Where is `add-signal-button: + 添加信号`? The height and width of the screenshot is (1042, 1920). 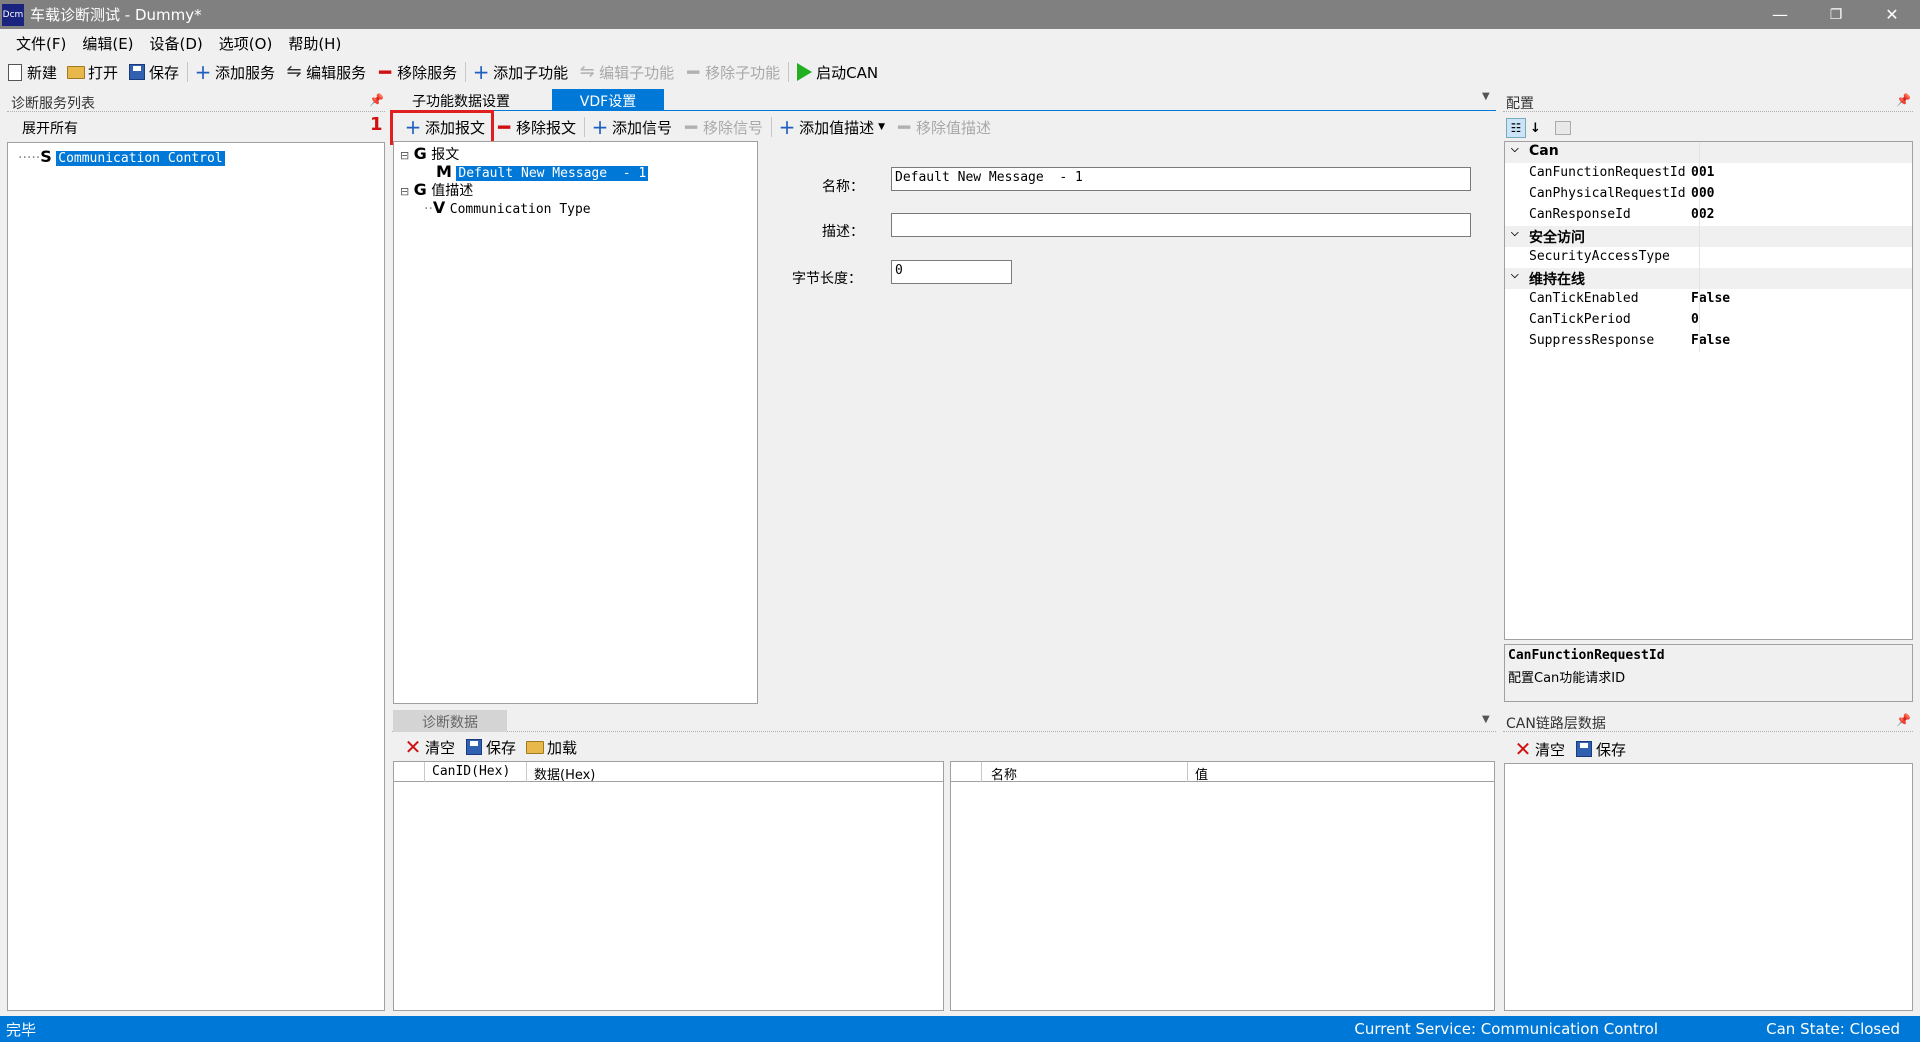 add-signal-button: + 添加信号 is located at coordinates (631, 127).